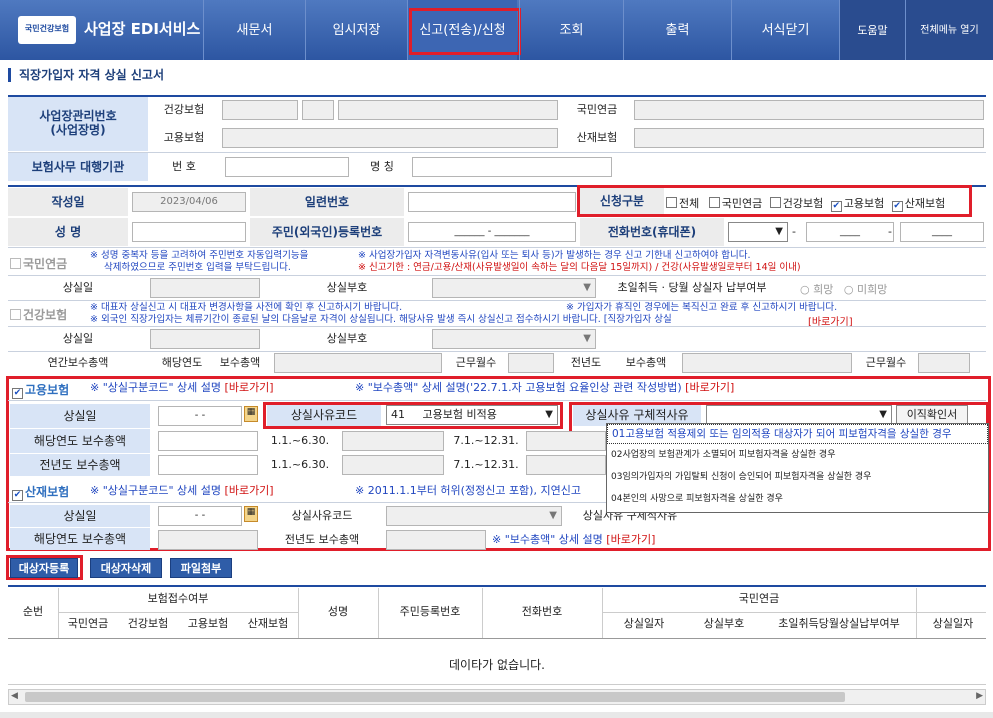 The width and height of the screenshot is (993, 718). What do you see at coordinates (714, 202) in the screenshot?
I see `pension-checkbox` at bounding box center [714, 202].